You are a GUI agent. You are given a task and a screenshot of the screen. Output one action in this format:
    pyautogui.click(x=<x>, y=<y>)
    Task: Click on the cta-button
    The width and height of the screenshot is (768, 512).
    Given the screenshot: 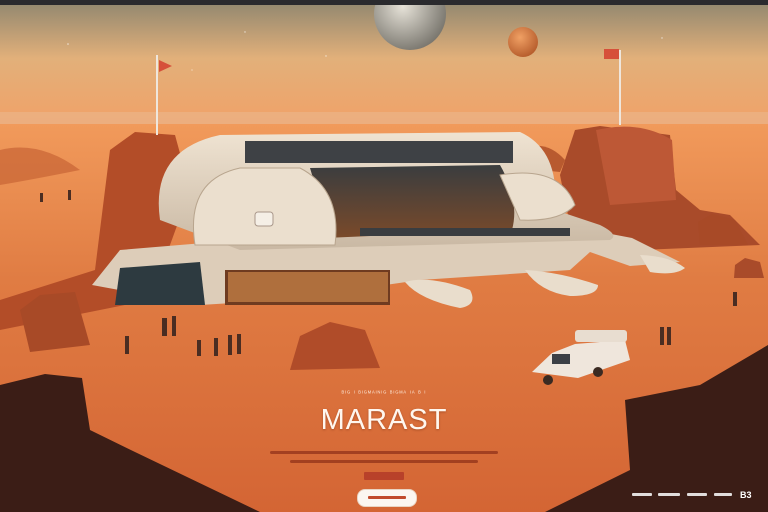 What is the action you would take?
    pyautogui.click(x=387, y=498)
    